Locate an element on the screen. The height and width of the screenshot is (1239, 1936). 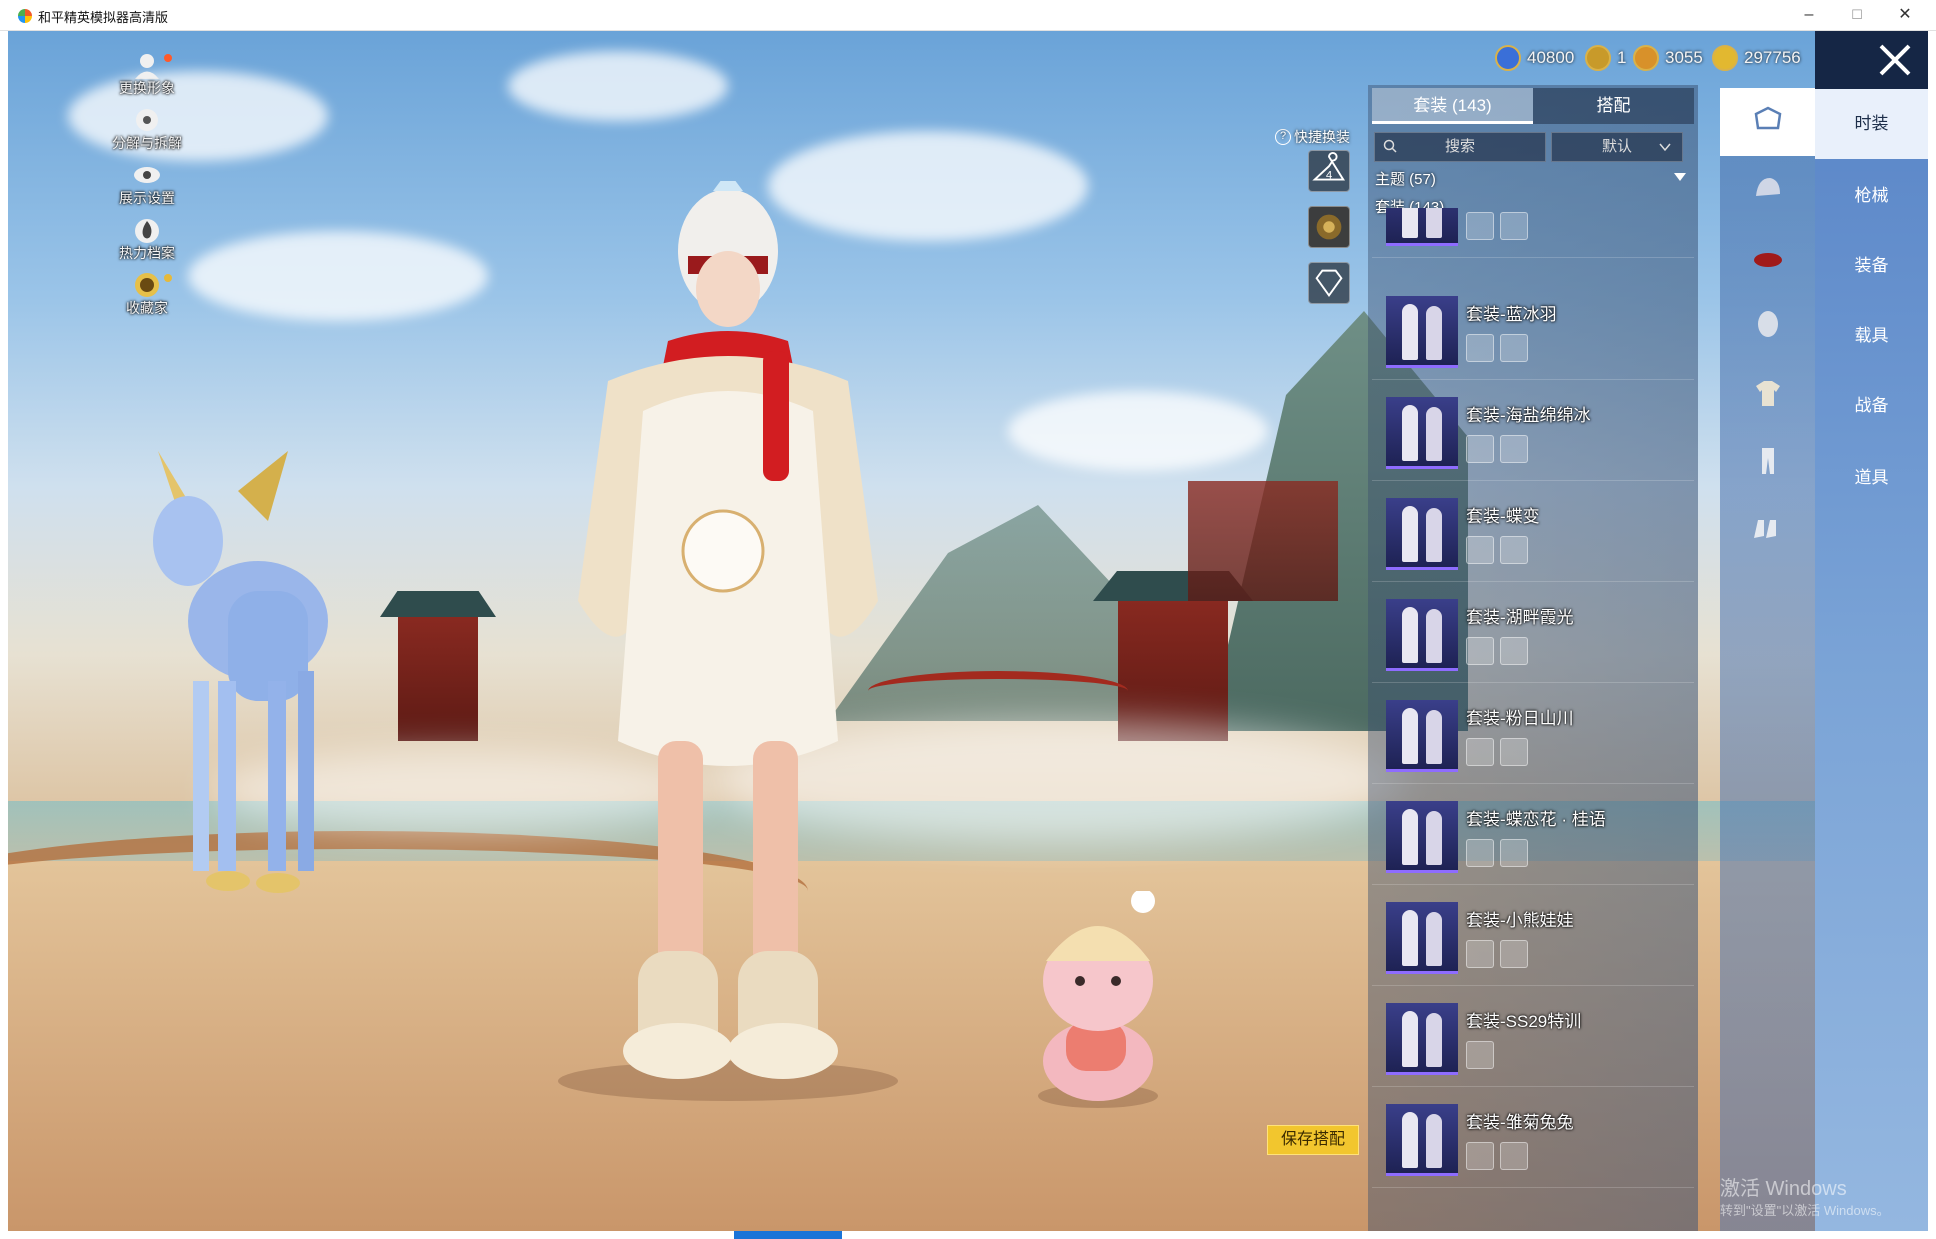
tab-match: 搭配 is located at coordinates (1613, 106).